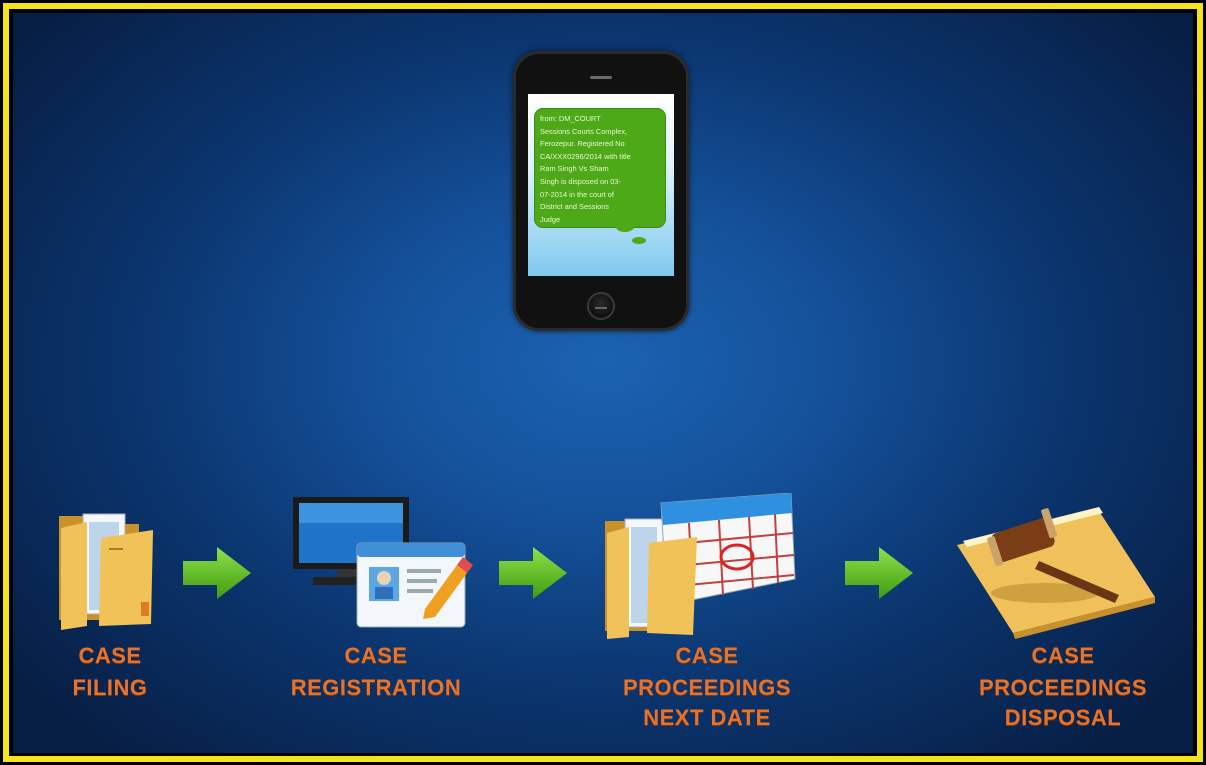 This screenshot has width=1206, height=765. I want to click on calendar-folder-icon, so click(700, 566).